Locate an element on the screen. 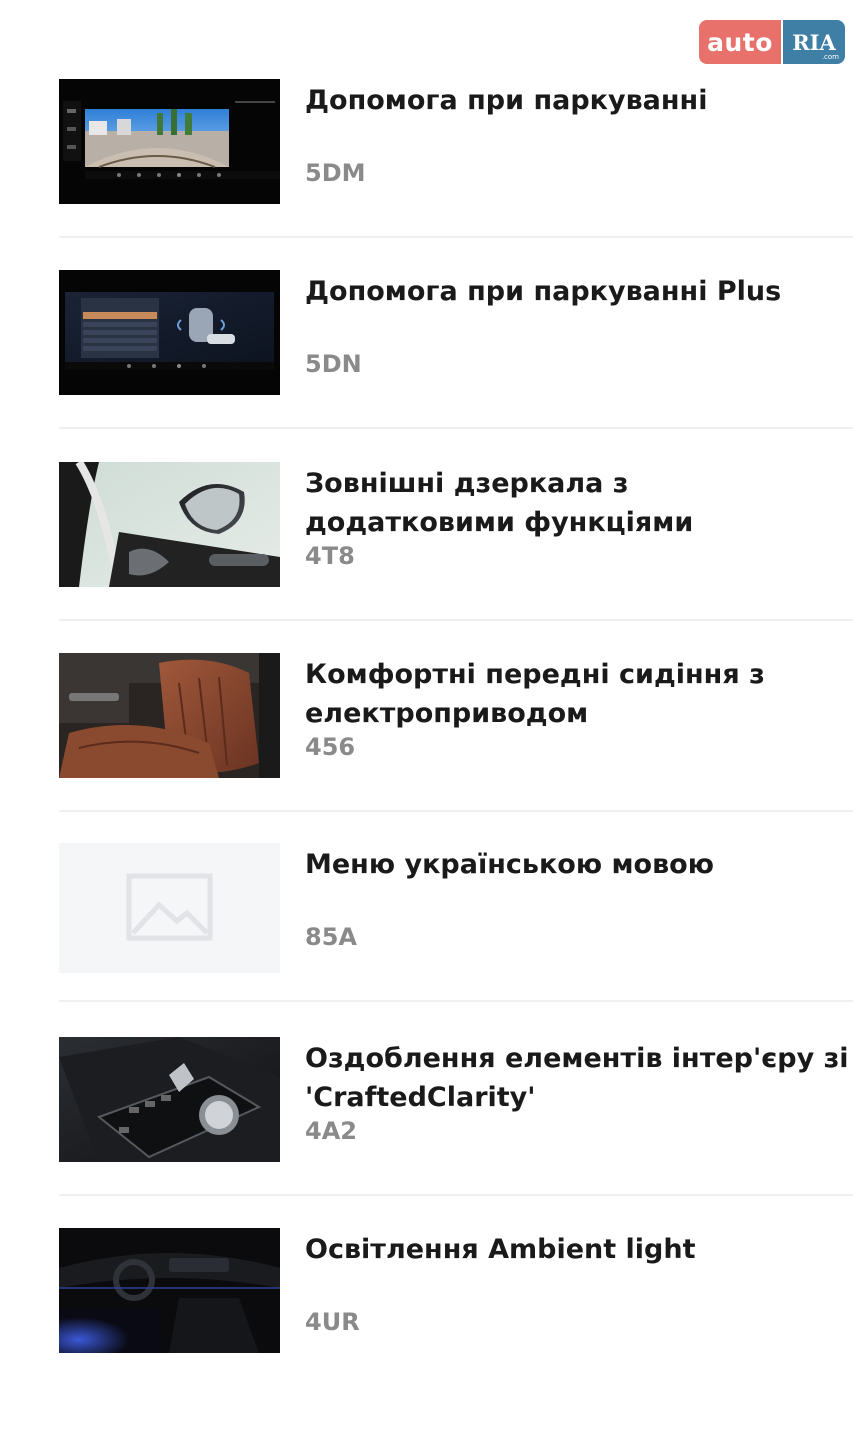 This screenshot has height=1440, width=853. logo-auto-part: auto is located at coordinates (740, 42).